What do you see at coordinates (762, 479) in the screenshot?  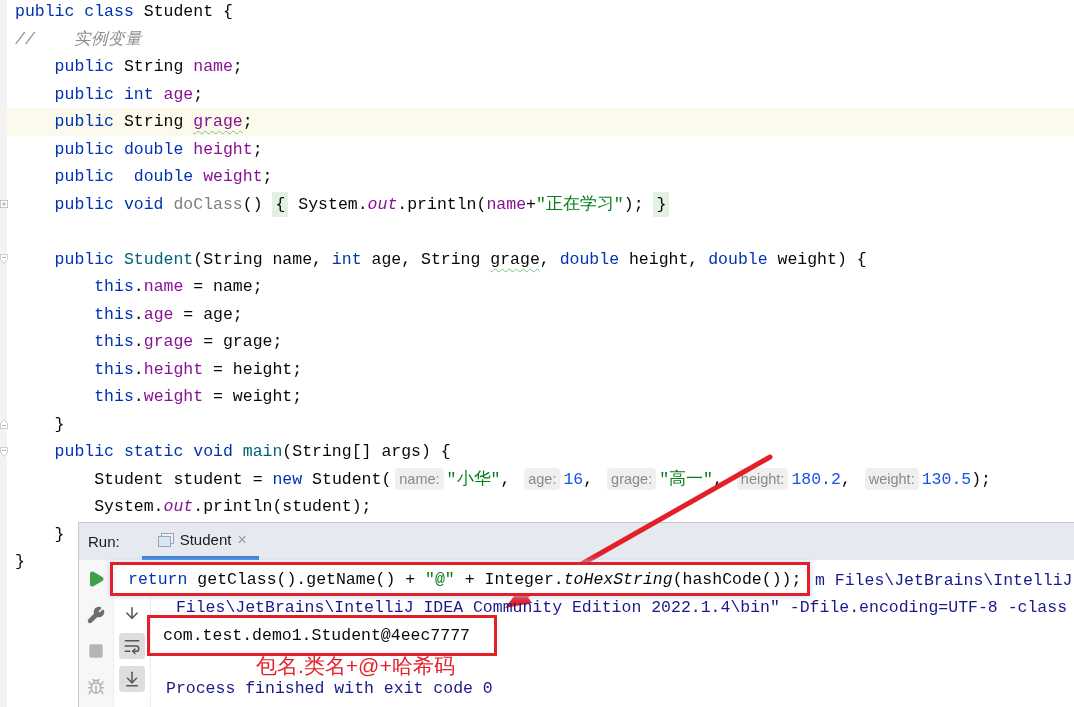 I see `parameter-hint: height:` at bounding box center [762, 479].